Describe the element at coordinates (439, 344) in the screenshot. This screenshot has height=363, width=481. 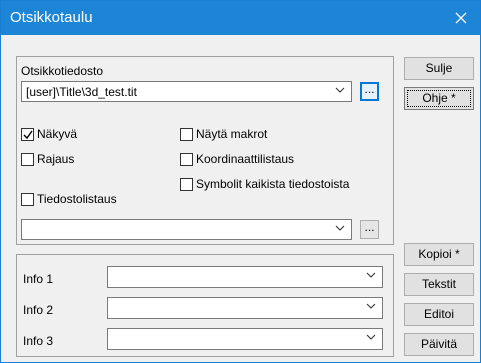
I see `paivita-button: Päivitä` at that location.